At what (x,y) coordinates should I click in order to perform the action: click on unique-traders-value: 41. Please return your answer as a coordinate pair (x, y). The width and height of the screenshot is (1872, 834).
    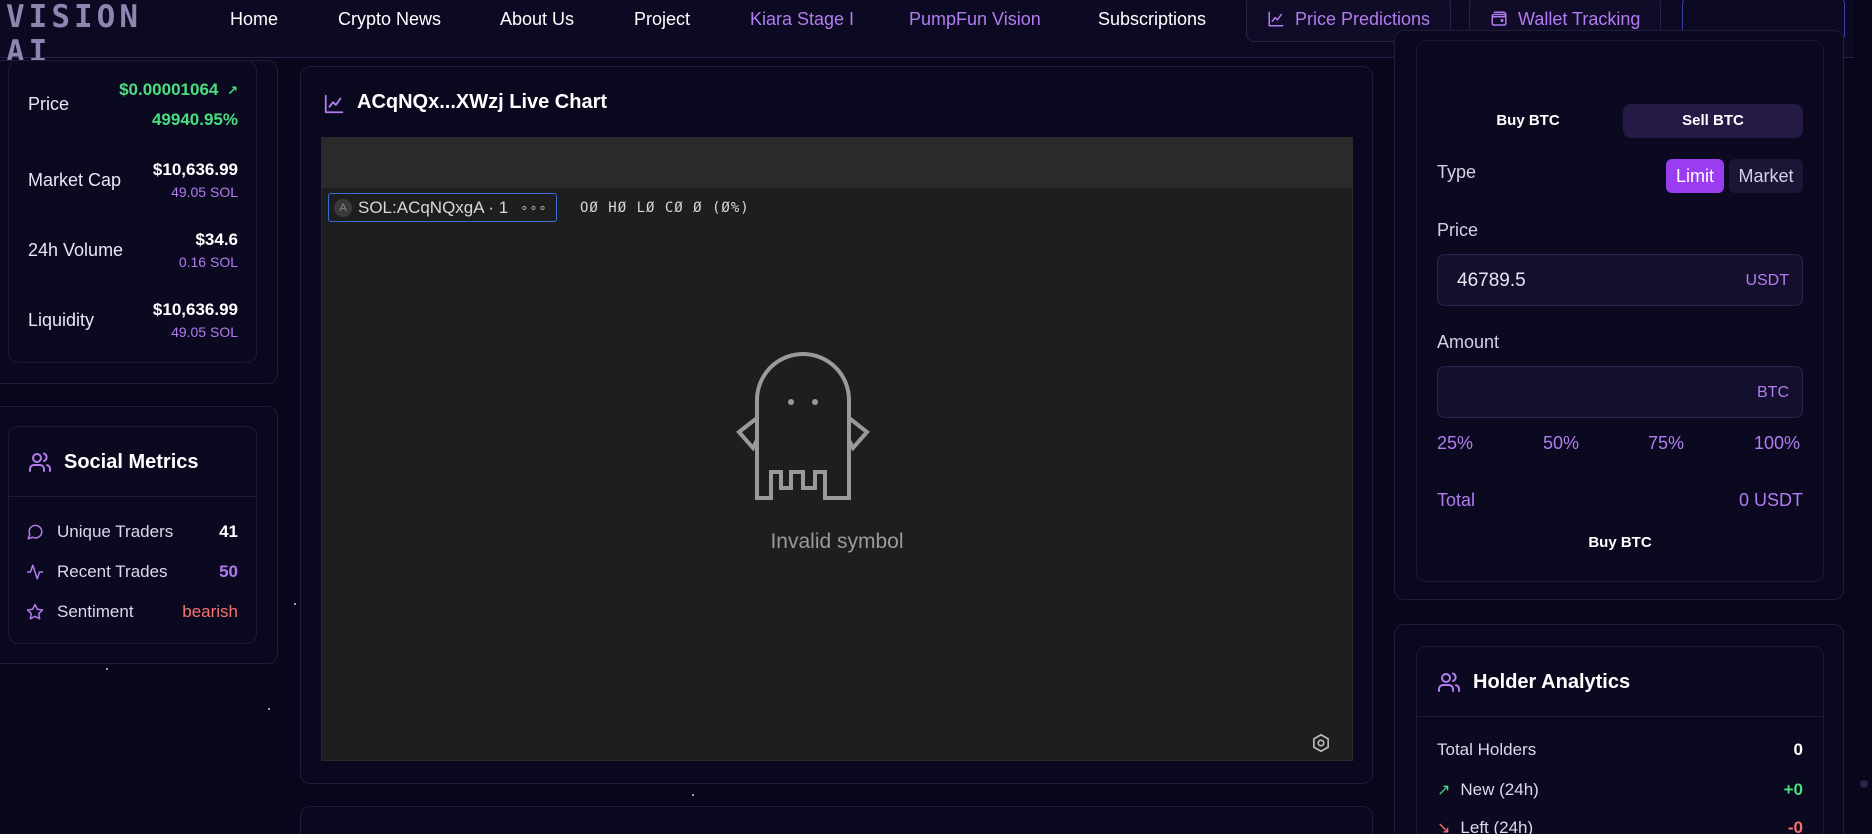
    Looking at the image, I should click on (228, 531).